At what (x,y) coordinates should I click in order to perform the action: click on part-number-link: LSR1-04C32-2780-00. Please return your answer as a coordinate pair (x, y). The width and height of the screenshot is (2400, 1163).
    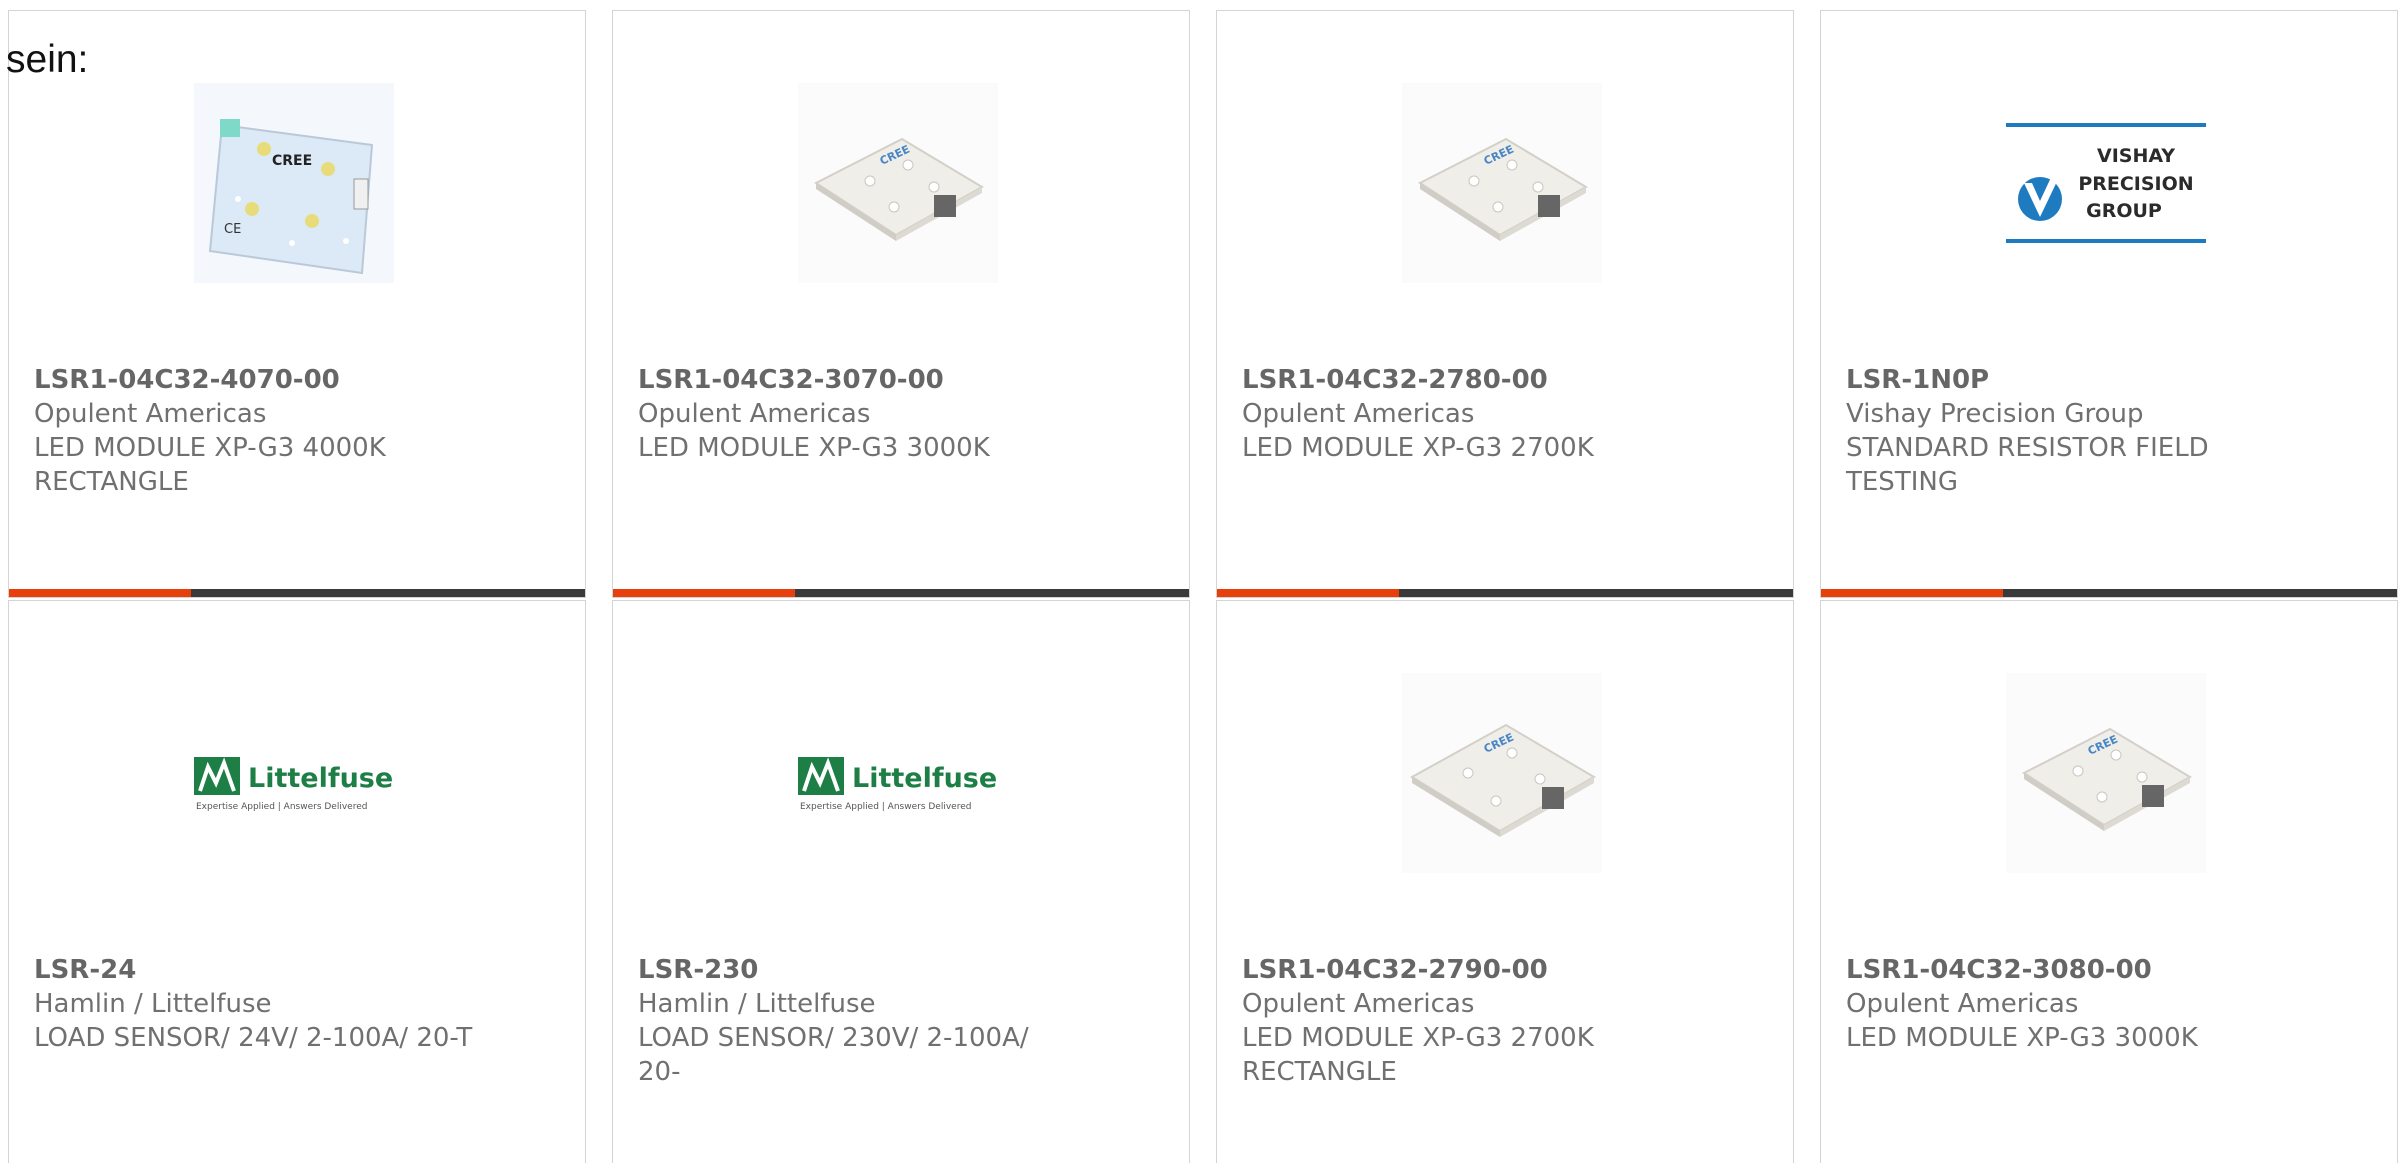
    Looking at the image, I should click on (1462, 380).